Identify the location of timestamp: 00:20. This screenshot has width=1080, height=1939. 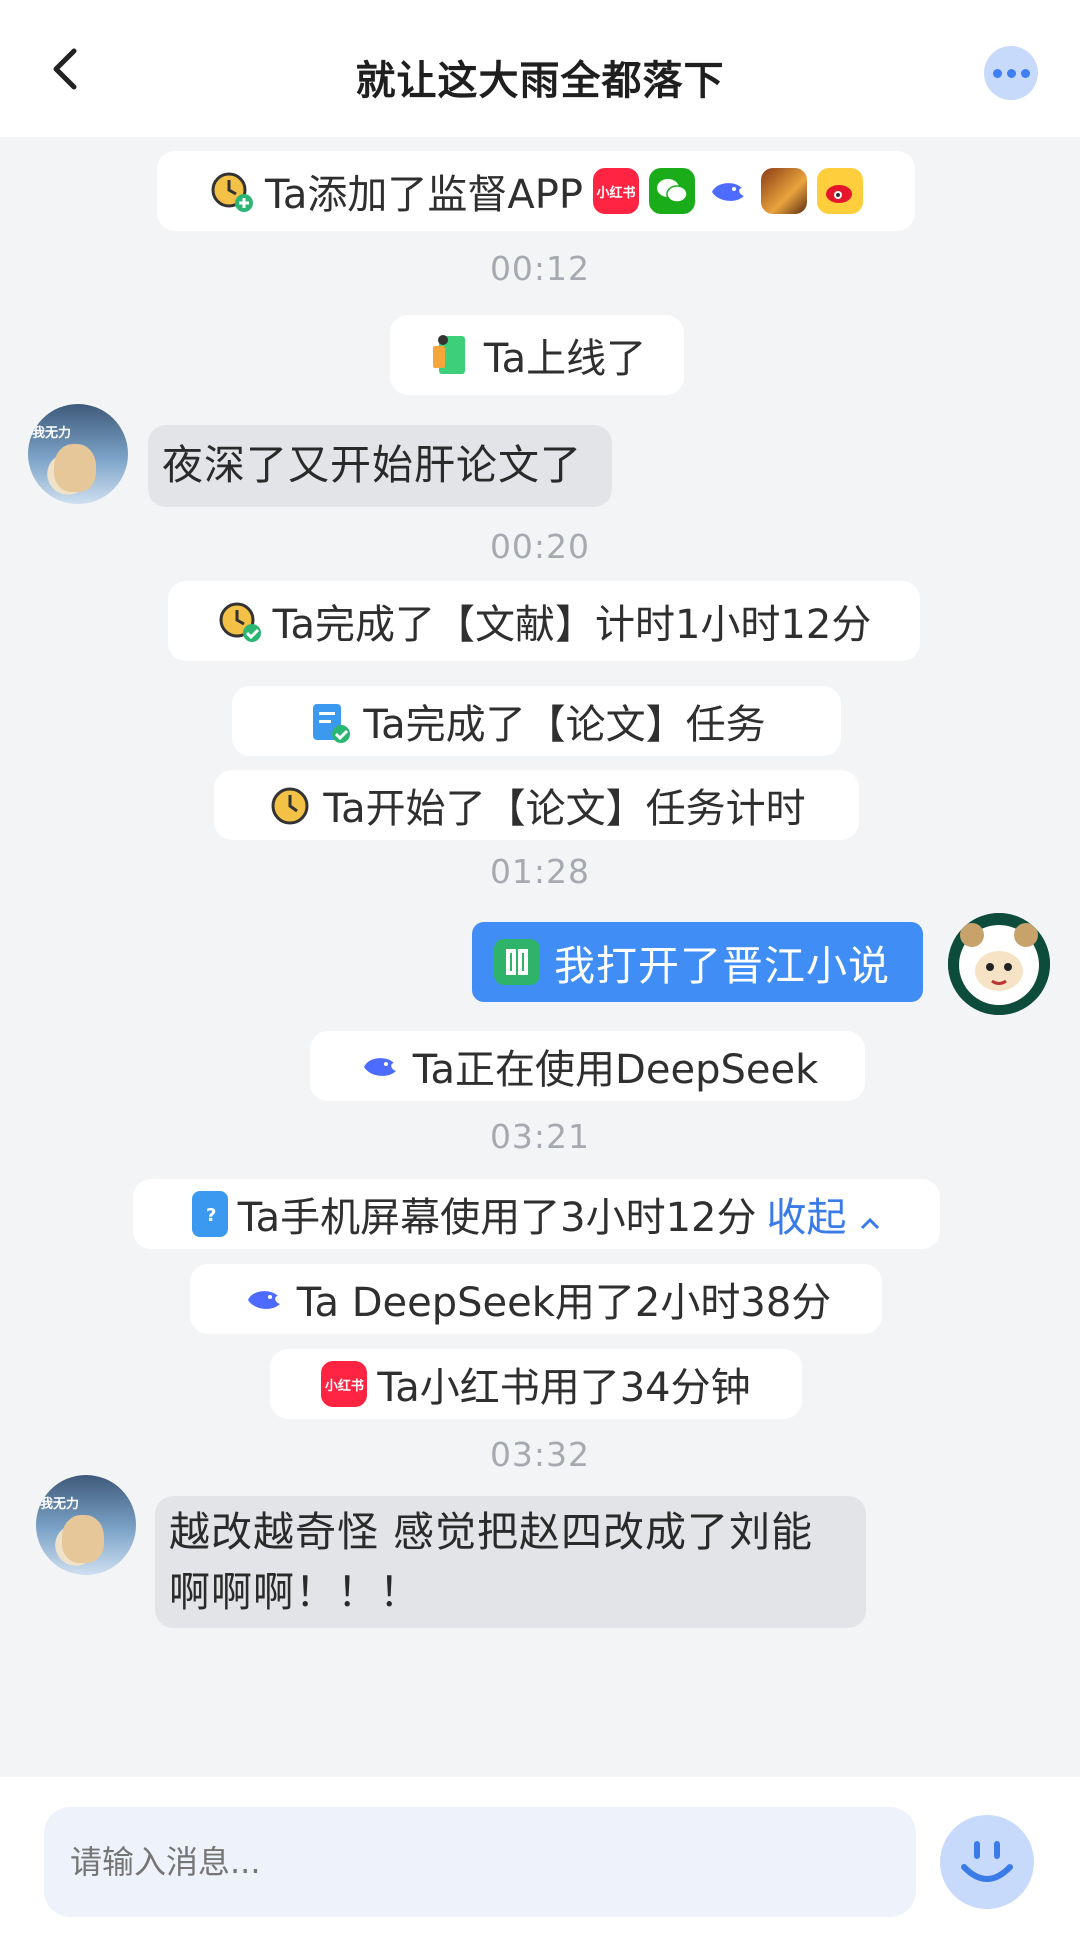
(540, 546).